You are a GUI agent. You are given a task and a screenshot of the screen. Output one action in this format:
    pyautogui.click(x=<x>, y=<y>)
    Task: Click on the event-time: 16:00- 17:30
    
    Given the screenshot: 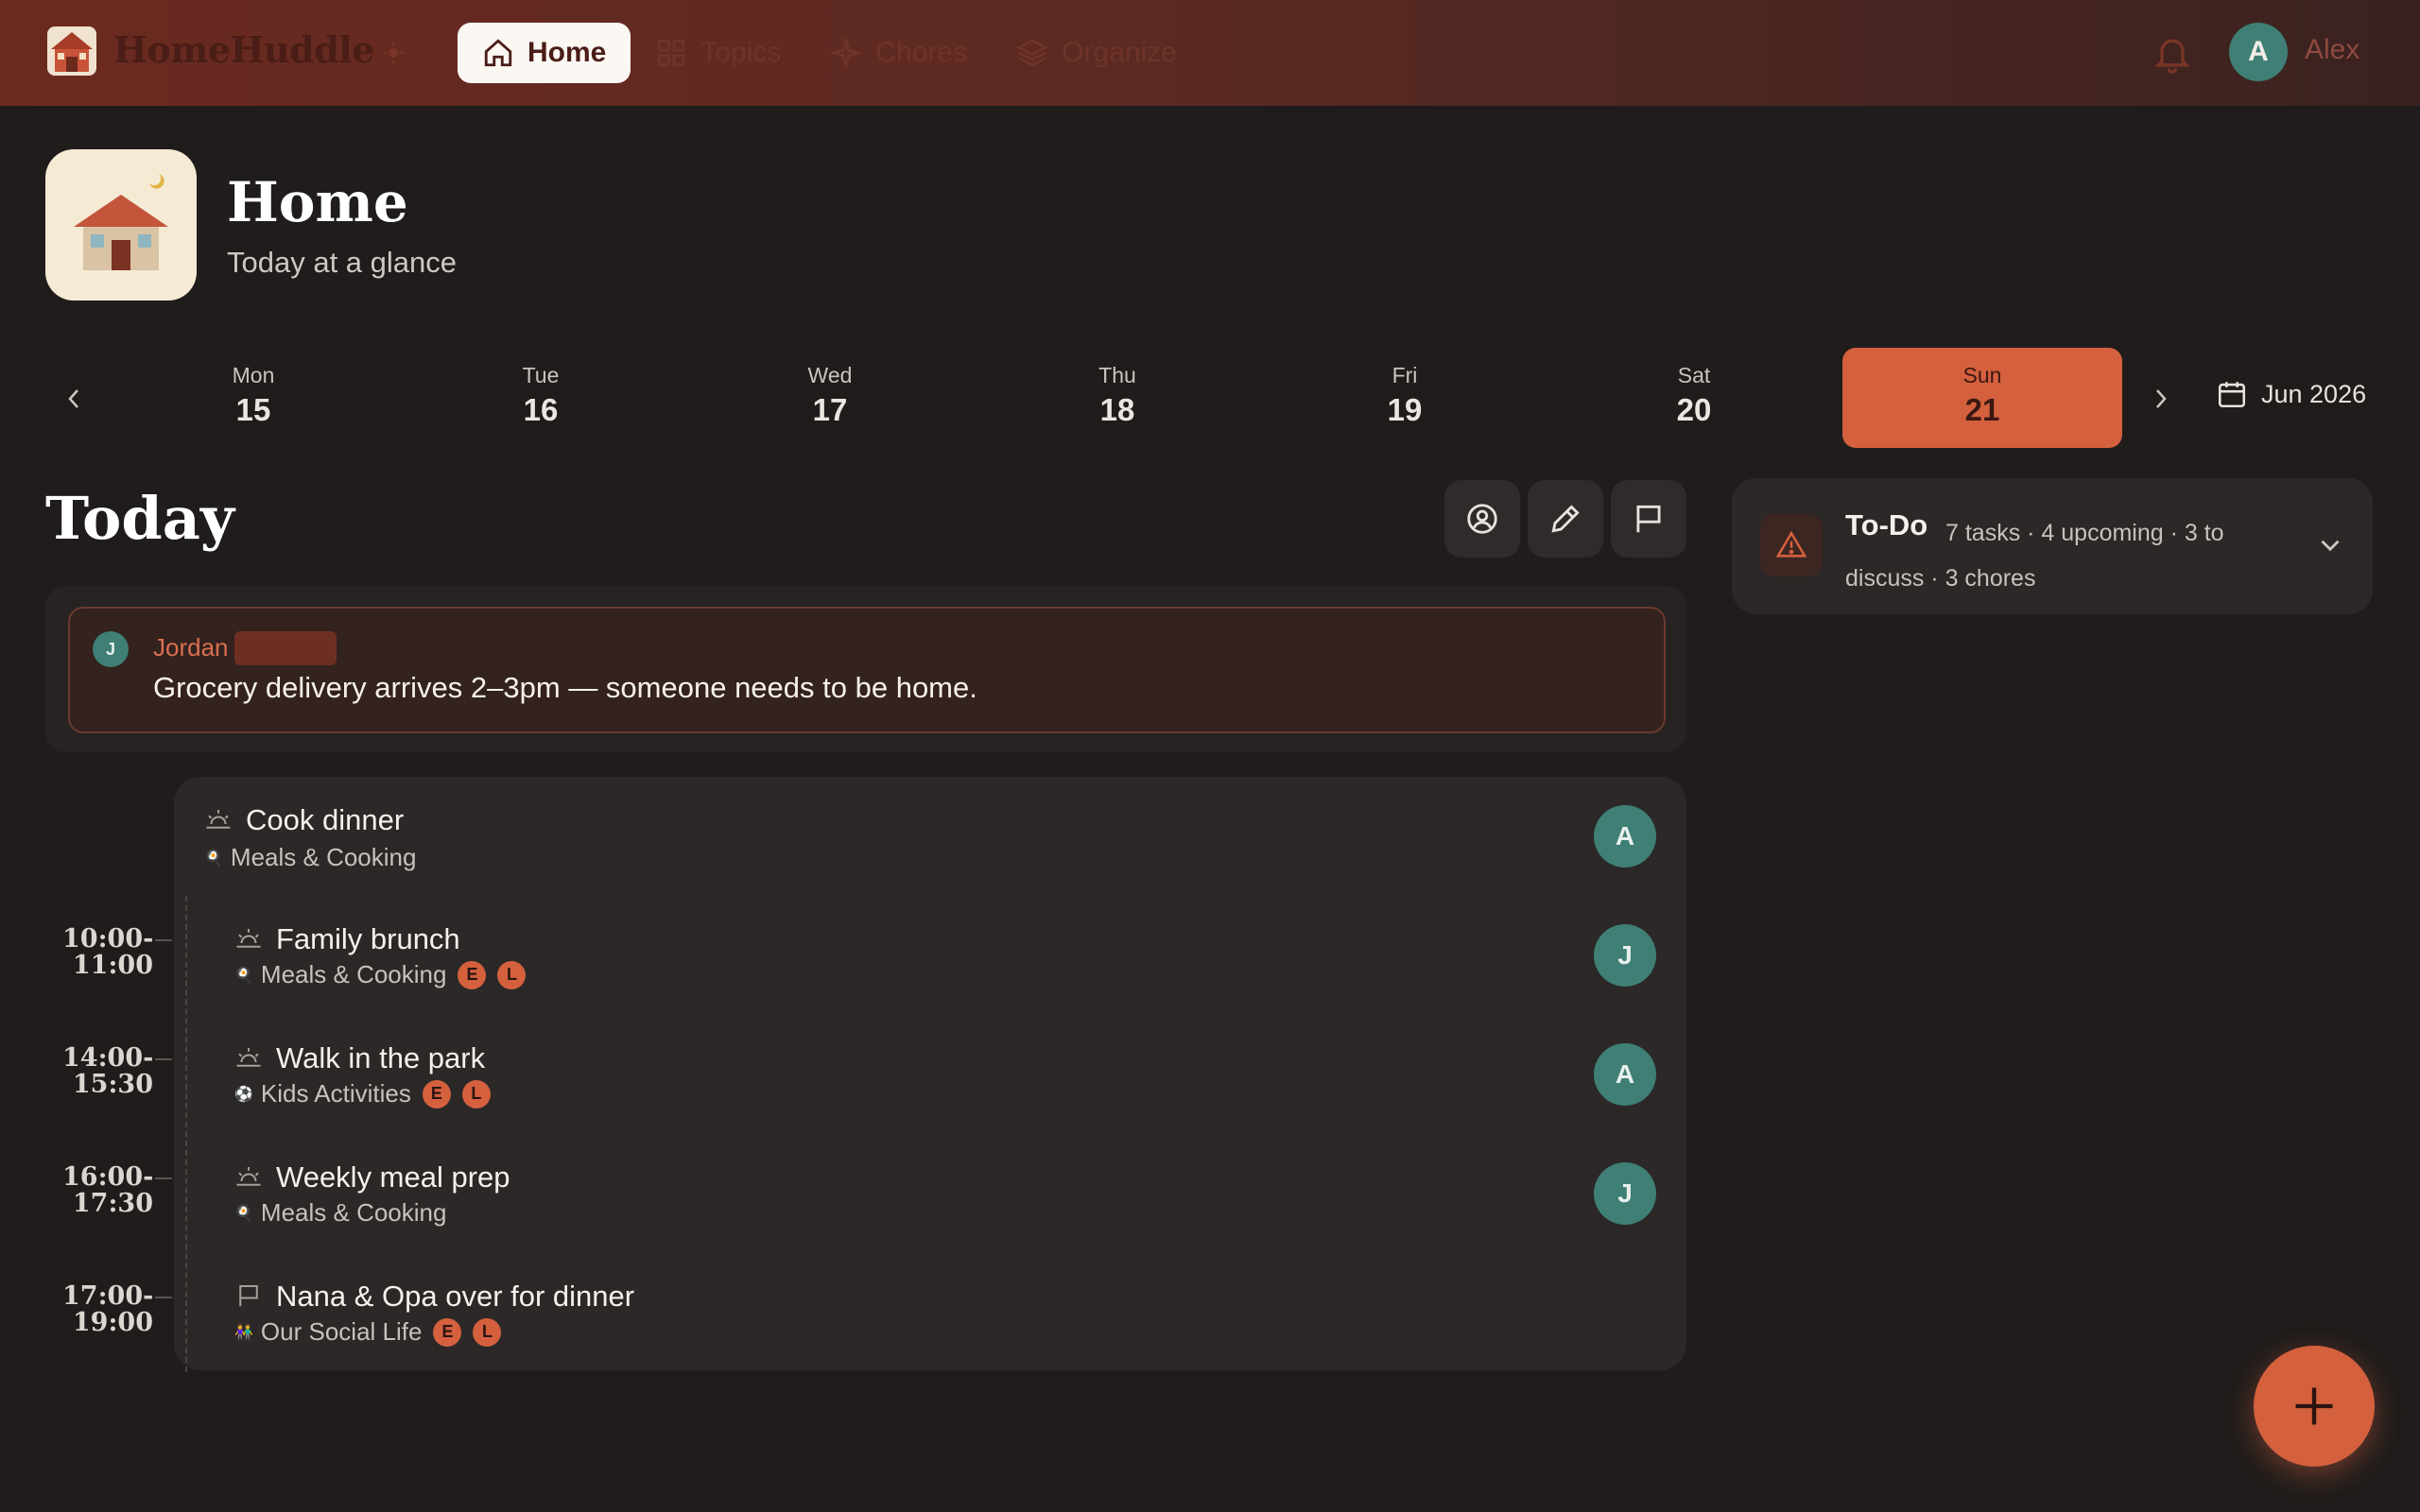 What is the action you would take?
    pyautogui.click(x=107, y=1190)
    